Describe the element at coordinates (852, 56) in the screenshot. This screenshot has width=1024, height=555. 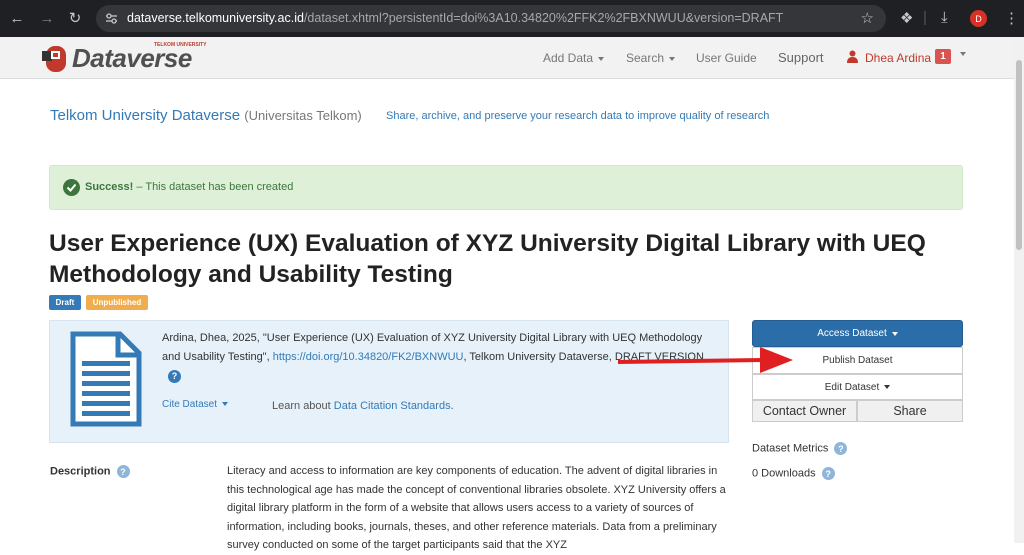
I see `user-icon` at that location.